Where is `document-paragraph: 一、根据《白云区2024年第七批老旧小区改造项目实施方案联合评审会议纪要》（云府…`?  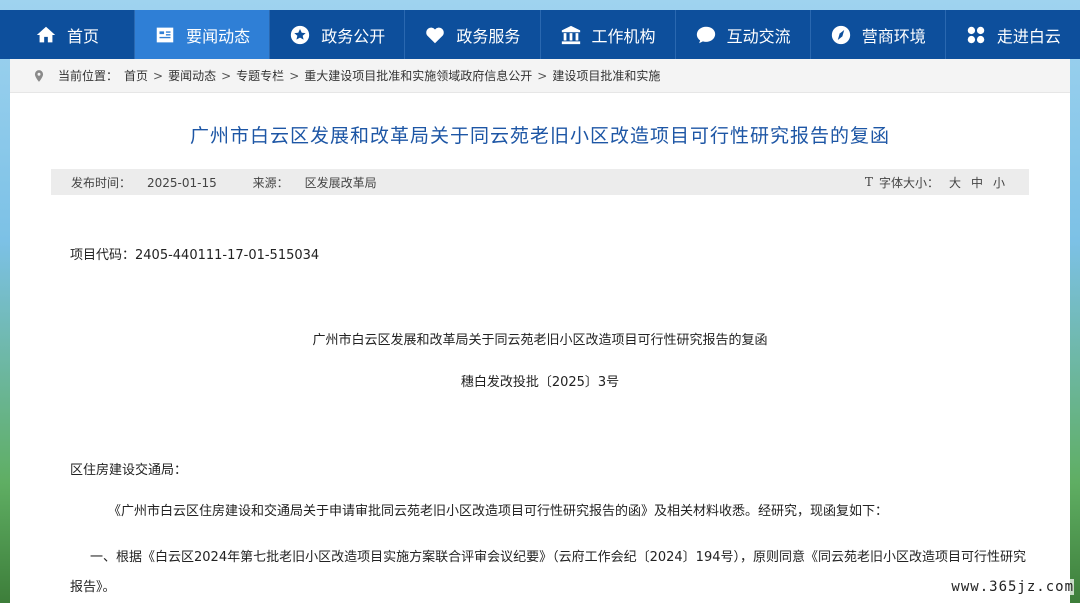
document-paragraph: 一、根据《白云区2024年第七批老旧小区改造项目实施方案联合评审会议纪要》（云府… is located at coordinates (548, 572).